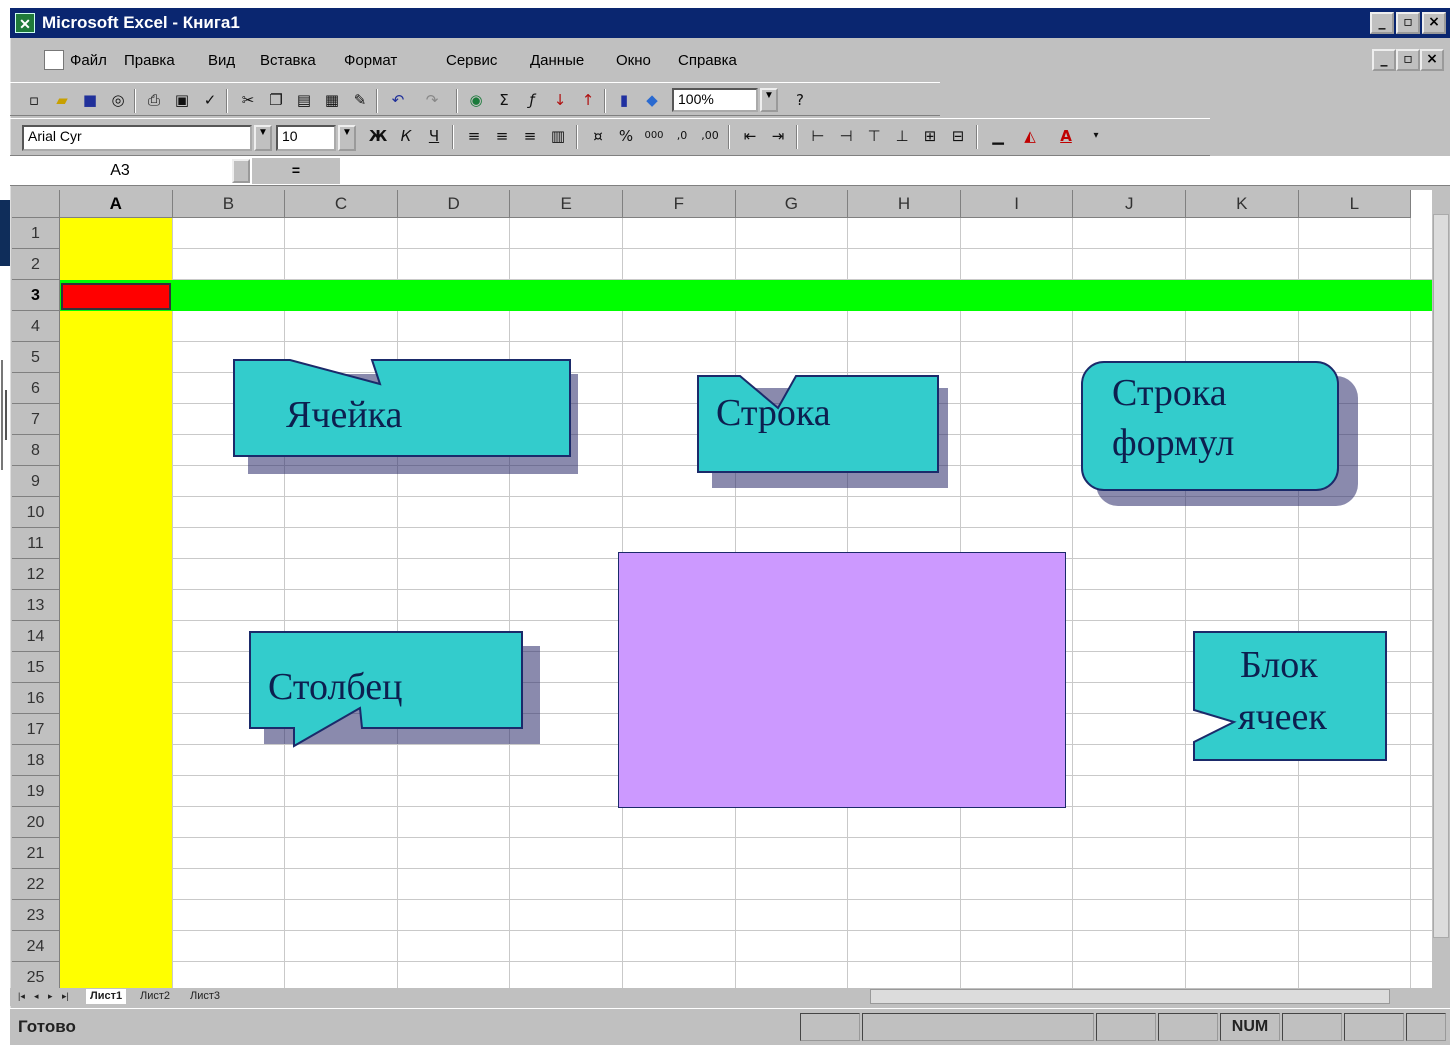 Image resolution: width=1450 pixels, height=1045 pixels. I want to click on zoom-dropdown-arrow: ▼, so click(769, 100).